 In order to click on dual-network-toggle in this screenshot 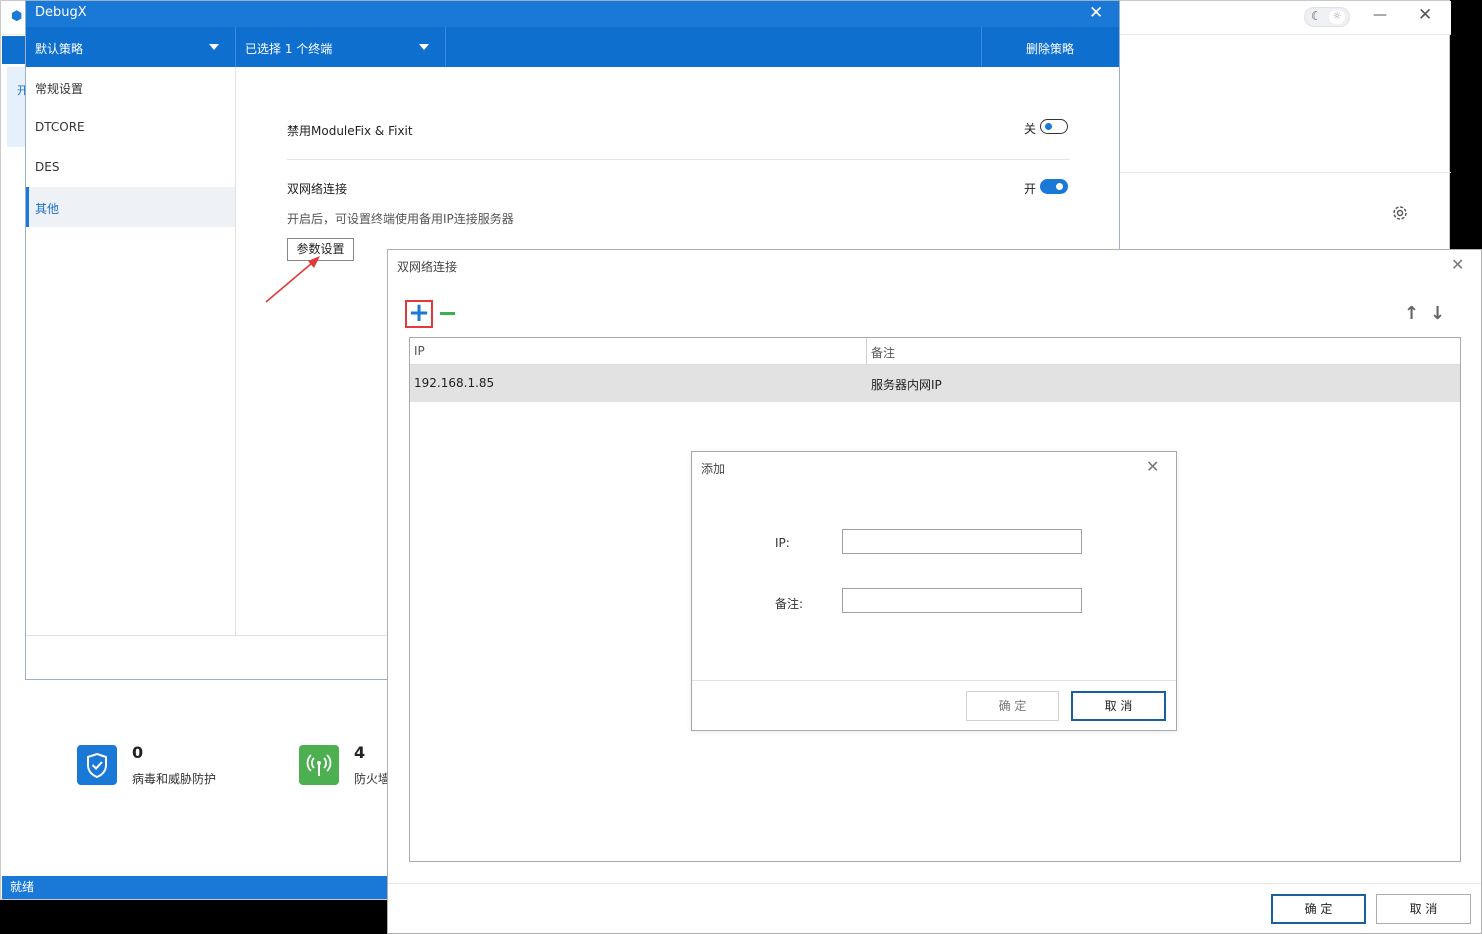, I will do `click(1054, 186)`.